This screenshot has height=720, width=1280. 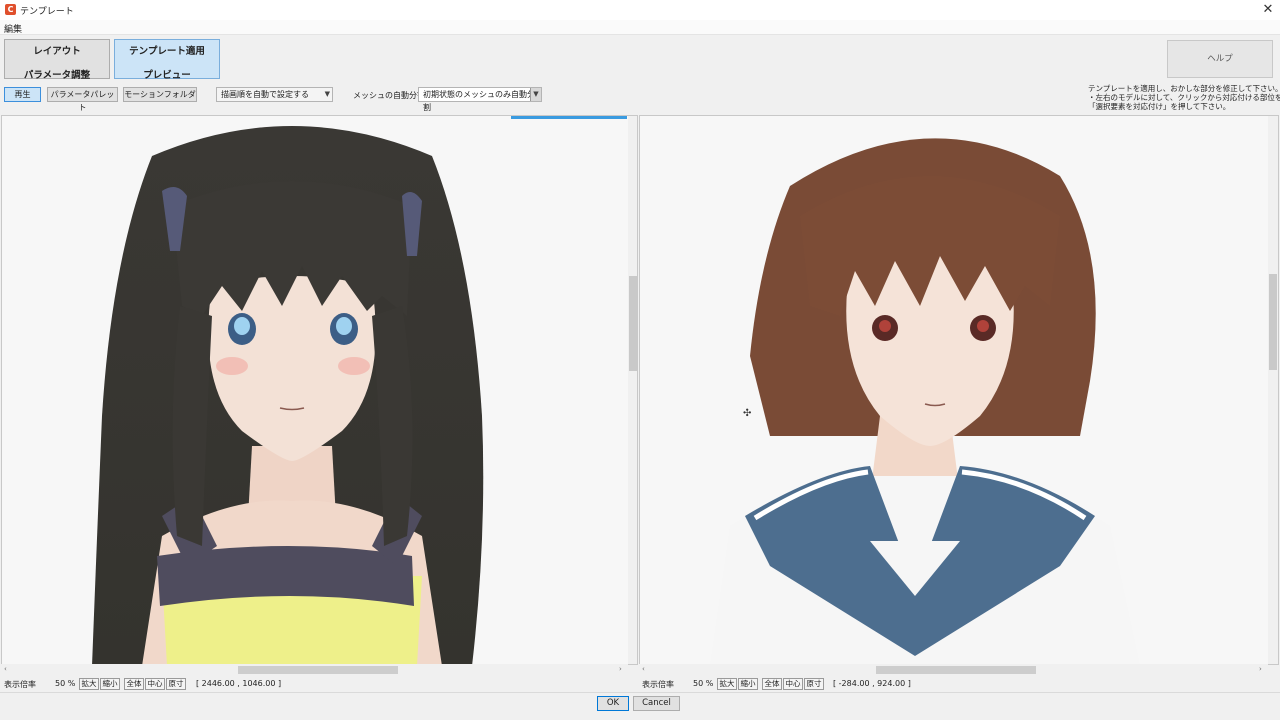 I want to click on motion-folder-button: モーションフォルダ, so click(x=160, y=94).